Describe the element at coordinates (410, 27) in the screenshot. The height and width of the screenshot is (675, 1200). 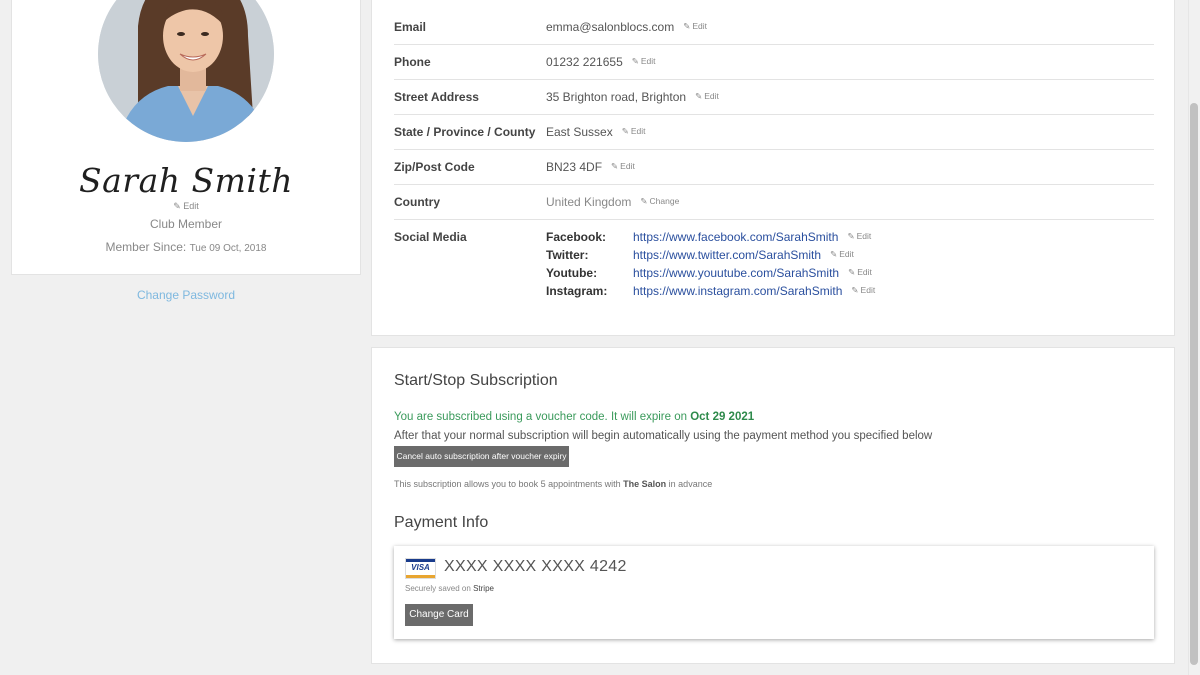
I see `detail-label: Email` at that location.